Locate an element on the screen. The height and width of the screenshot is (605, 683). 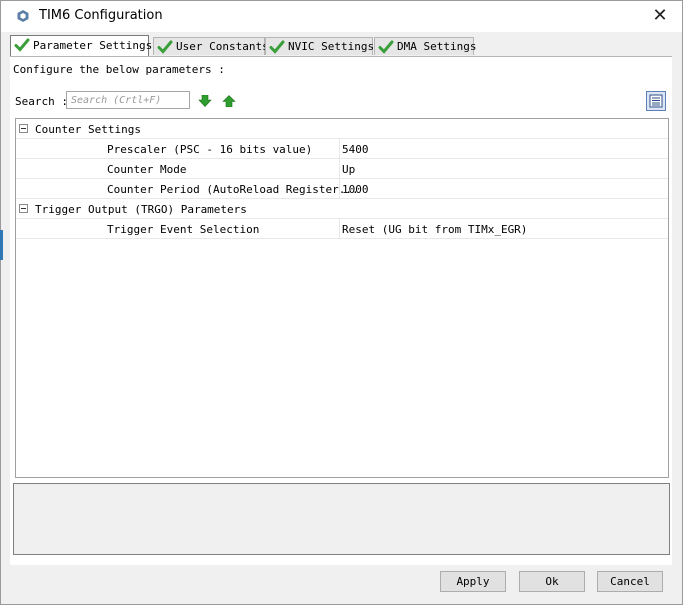
param-row-counter-mode: Counter Mode Up is located at coordinates (342, 169).